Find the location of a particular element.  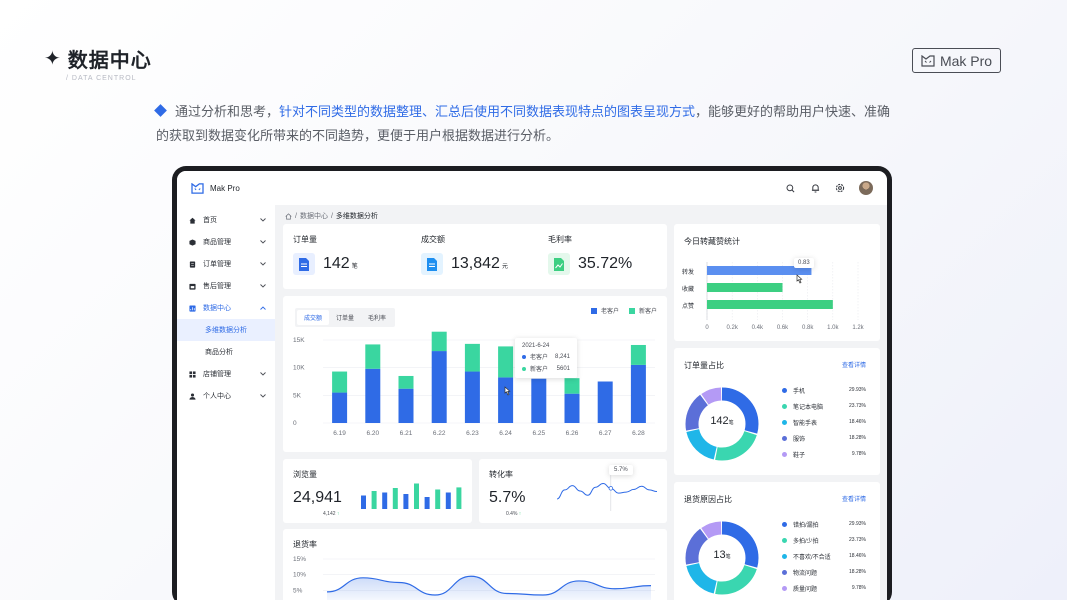

breadcrumb: / 数据中心 / 多维数据分析 is located at coordinates (331, 216).